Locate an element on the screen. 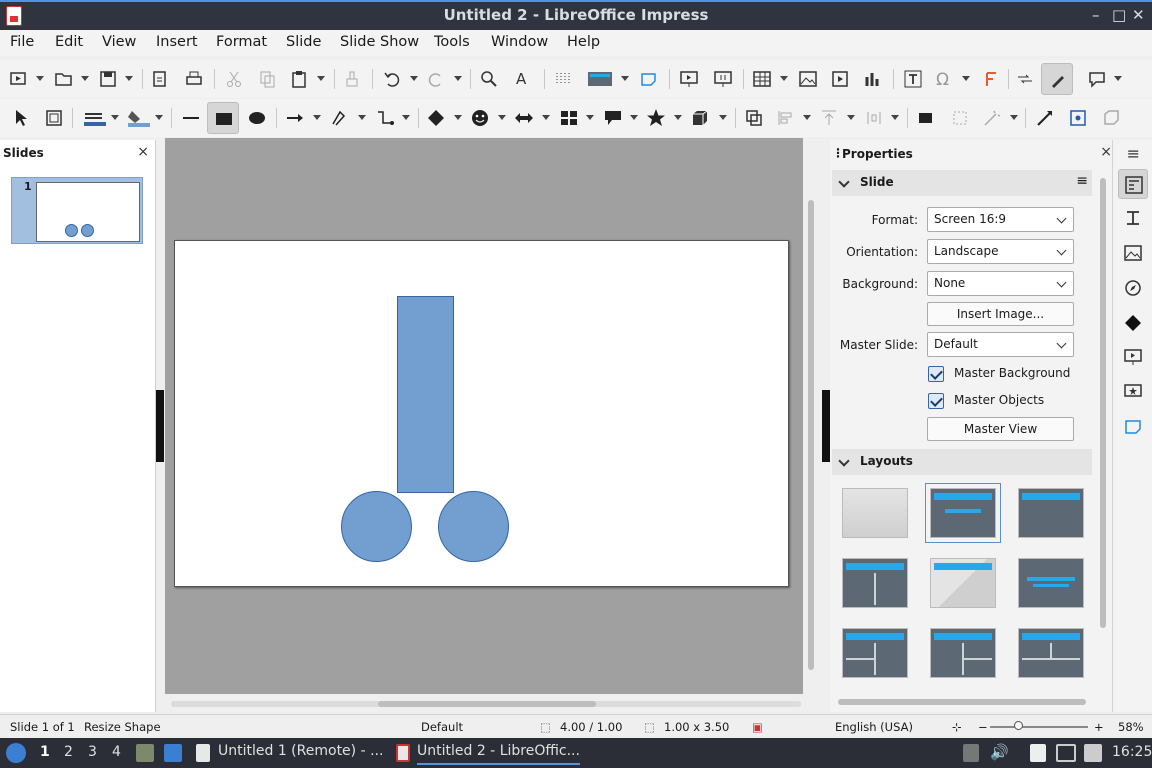  document-modified-icon: ▣ is located at coordinates (757, 727).